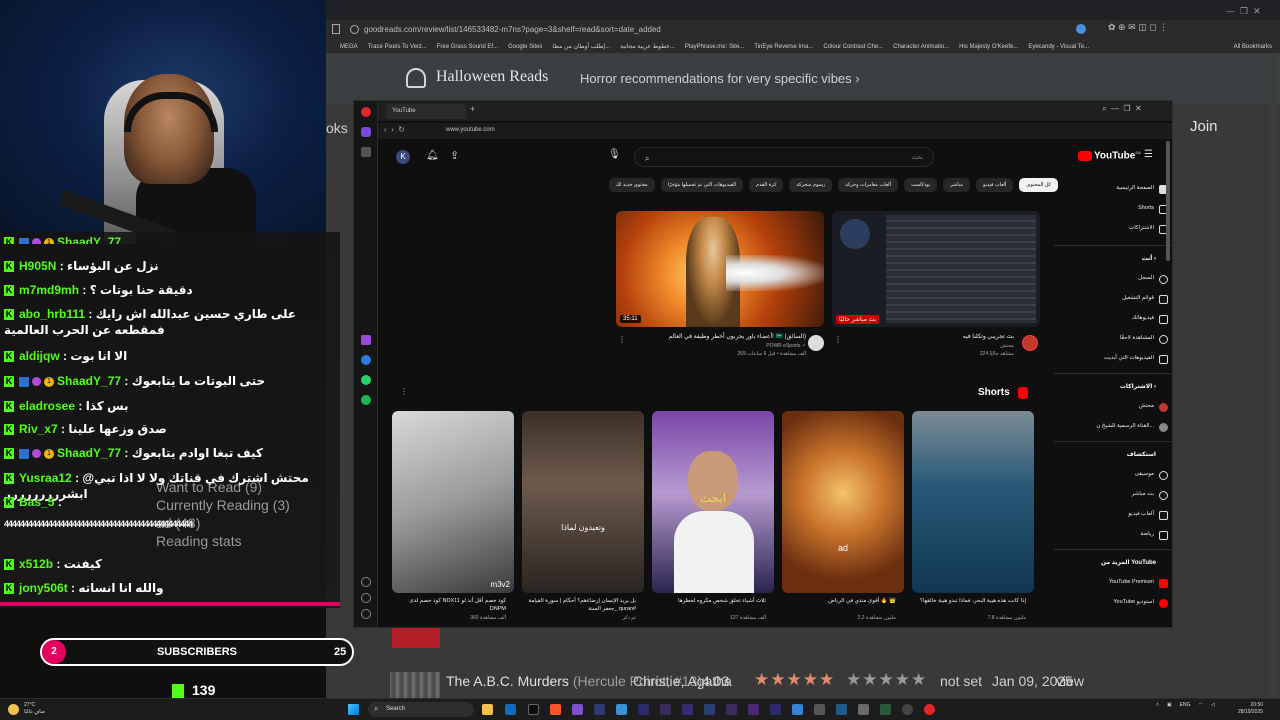  What do you see at coordinates (394, 129) in the screenshot?
I see `nav-buttons: ‹ › ↻` at bounding box center [394, 129].